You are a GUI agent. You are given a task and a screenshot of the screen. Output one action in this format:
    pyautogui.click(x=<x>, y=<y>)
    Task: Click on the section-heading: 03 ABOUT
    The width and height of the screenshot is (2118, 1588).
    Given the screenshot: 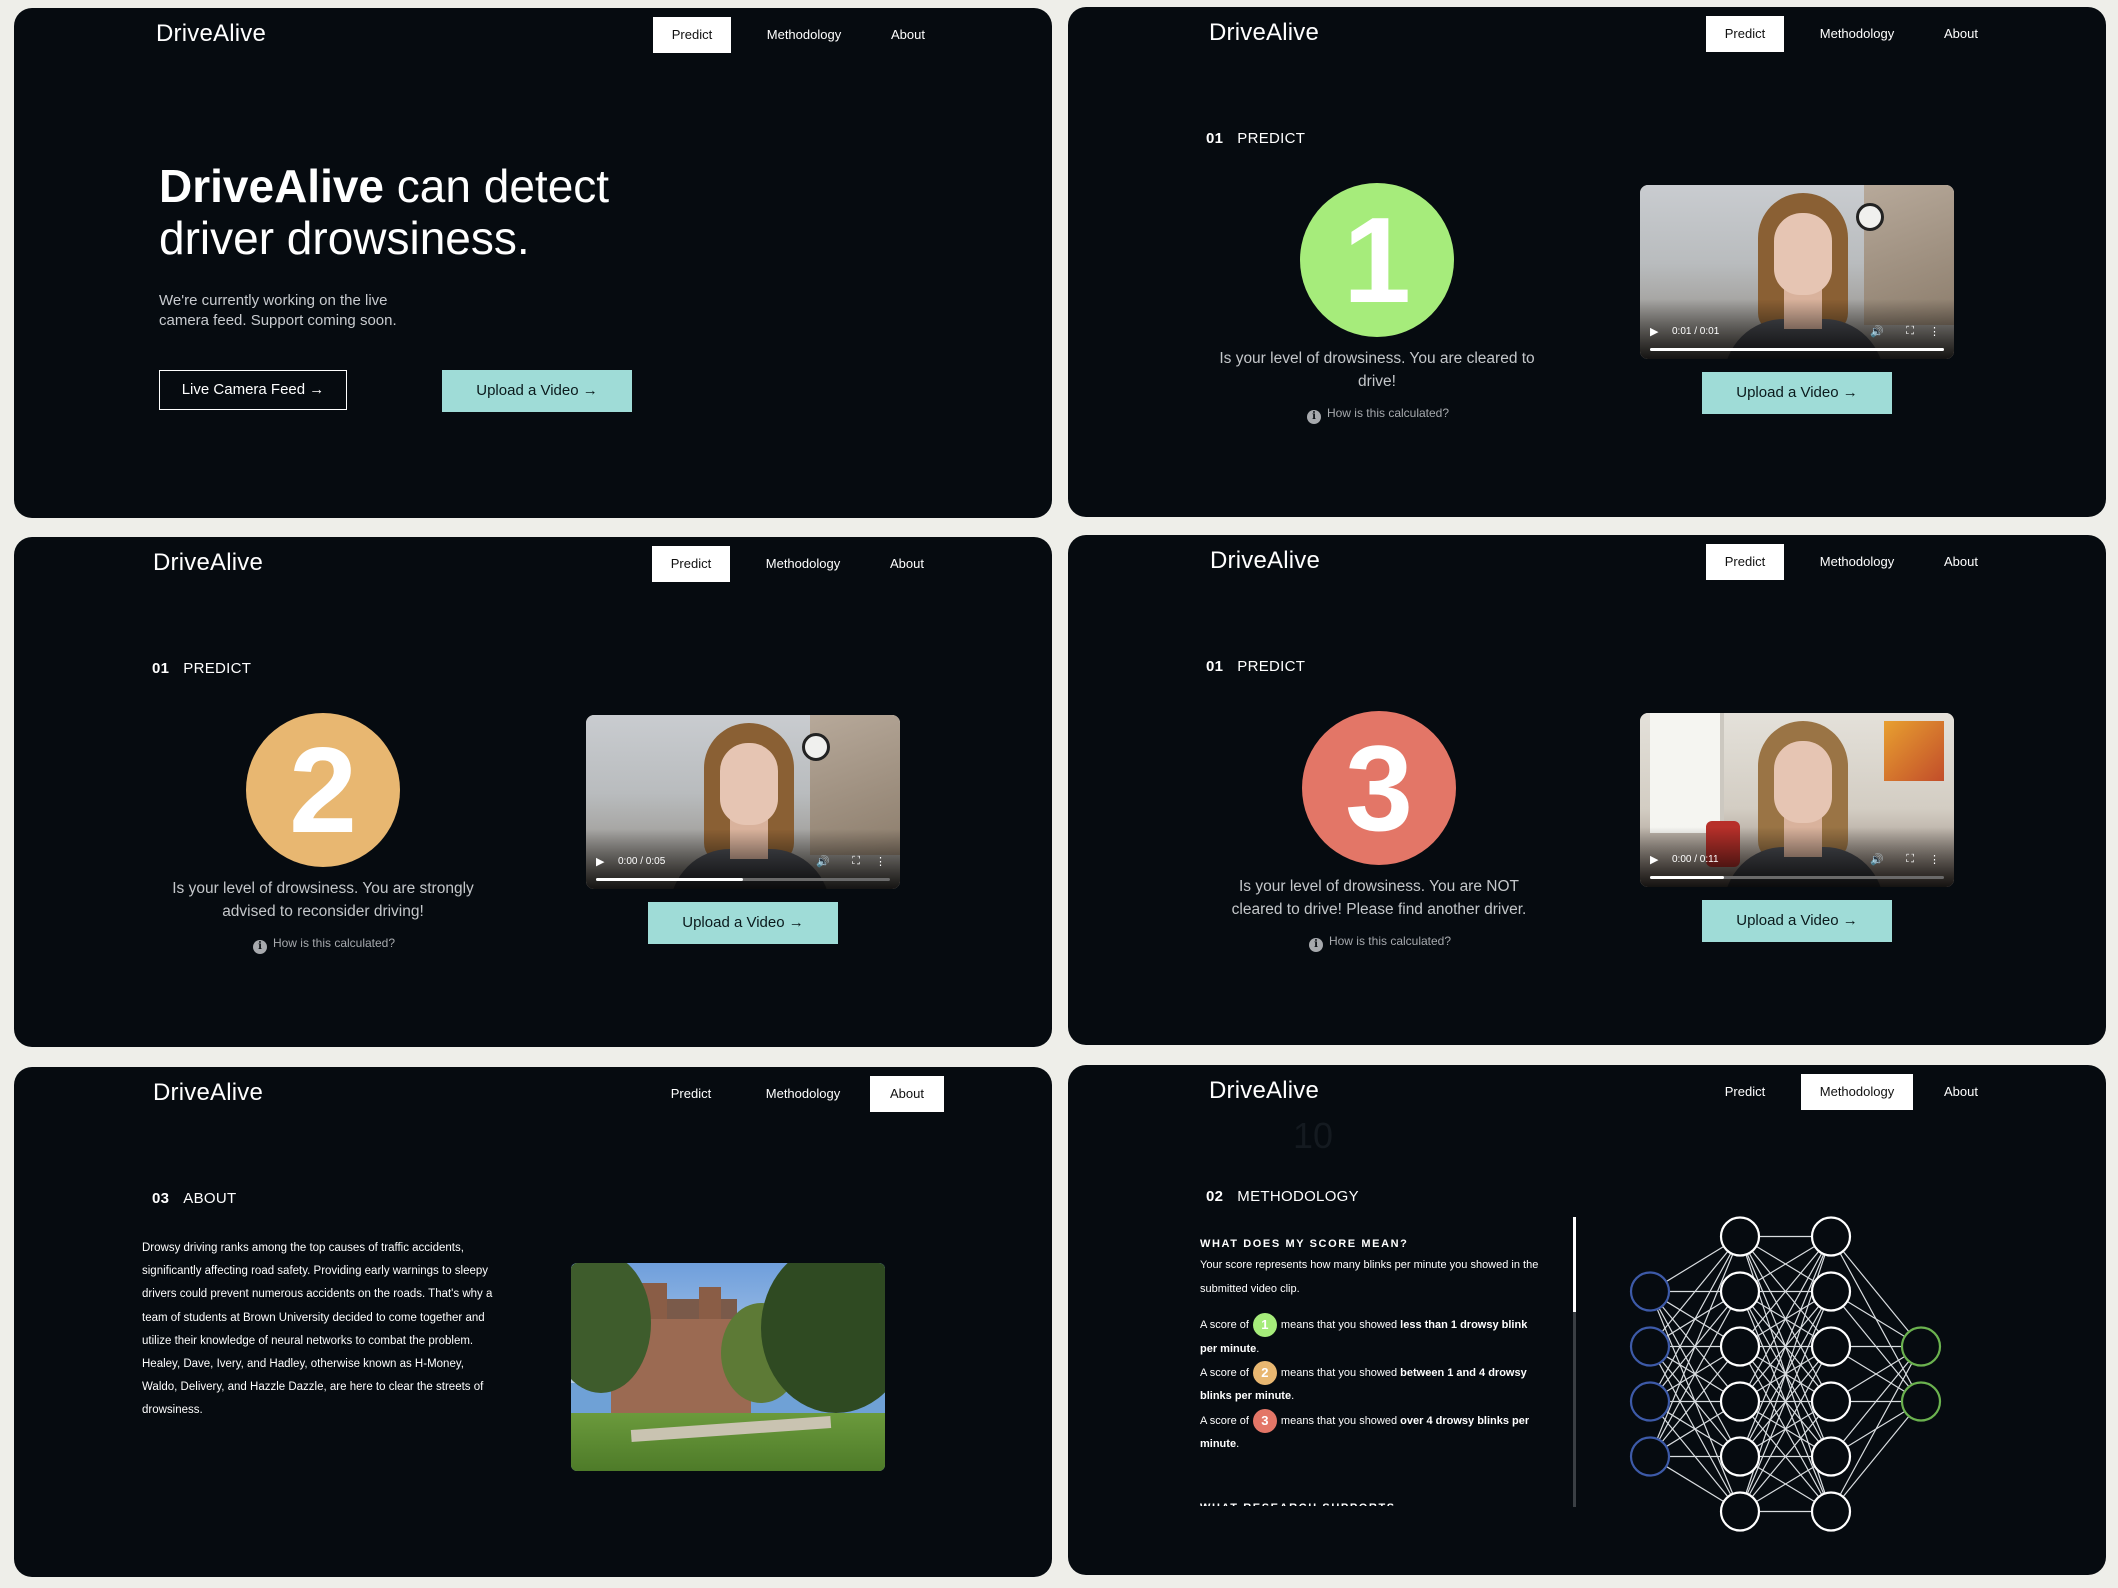 What is the action you would take?
    pyautogui.click(x=194, y=1198)
    